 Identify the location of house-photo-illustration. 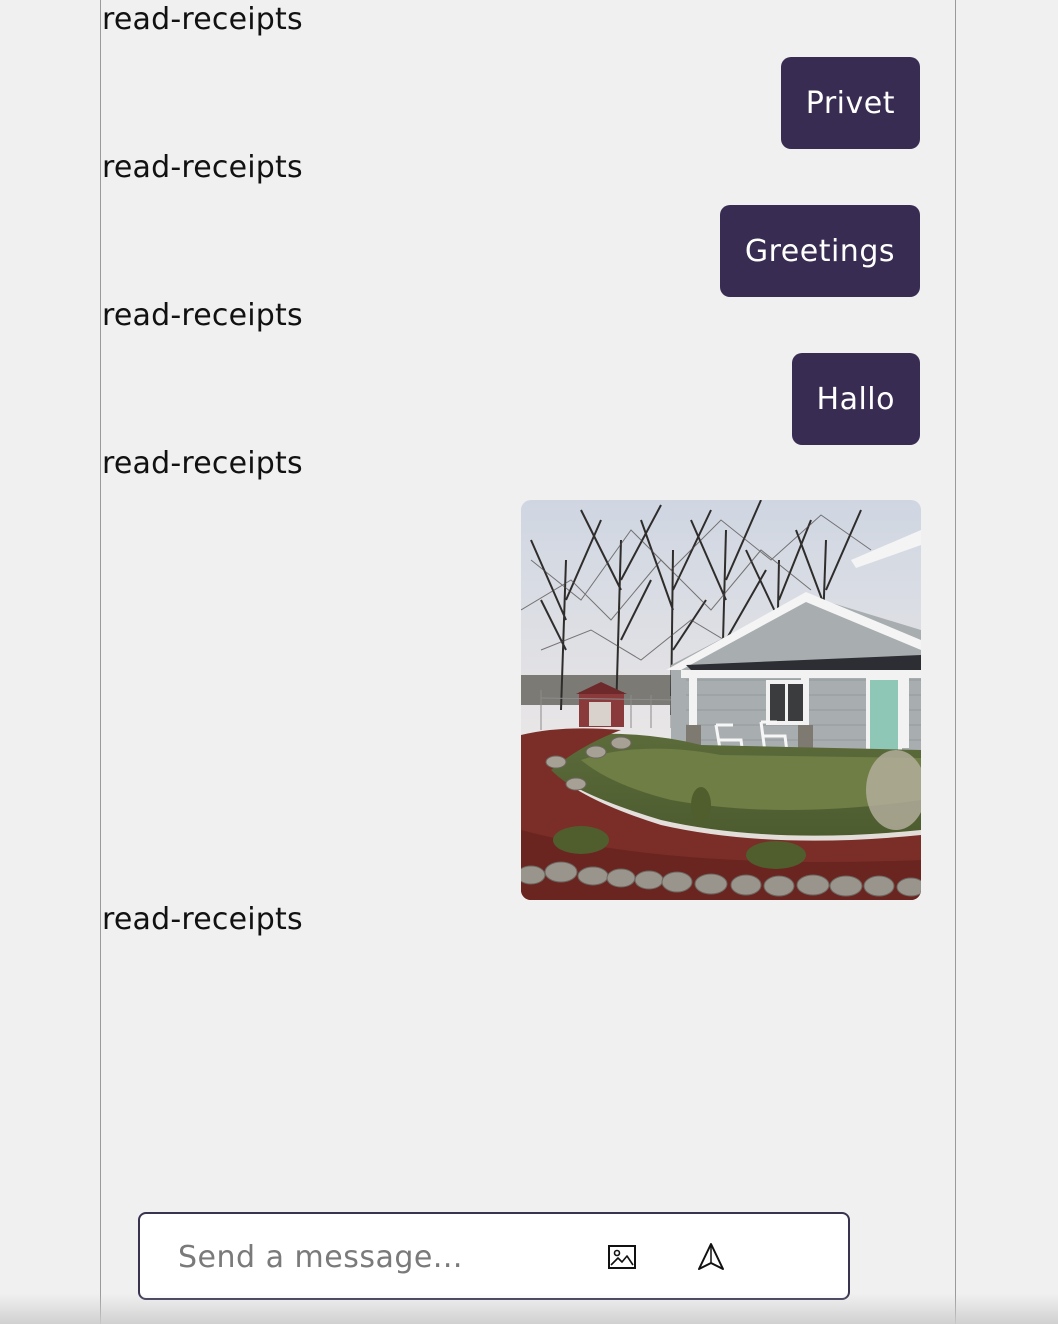
(721, 700).